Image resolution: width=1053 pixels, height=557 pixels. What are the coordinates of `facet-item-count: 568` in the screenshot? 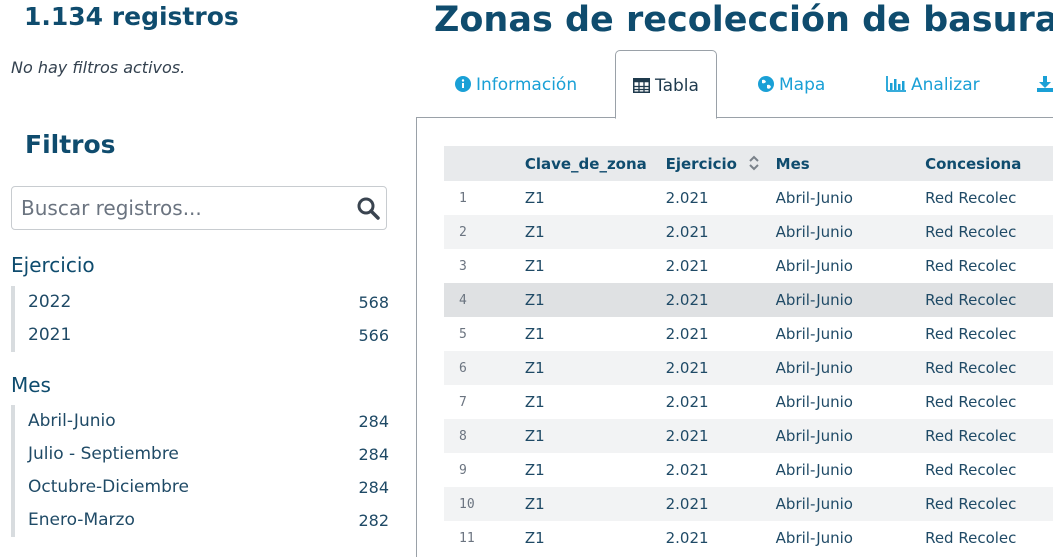 It's located at (373, 302).